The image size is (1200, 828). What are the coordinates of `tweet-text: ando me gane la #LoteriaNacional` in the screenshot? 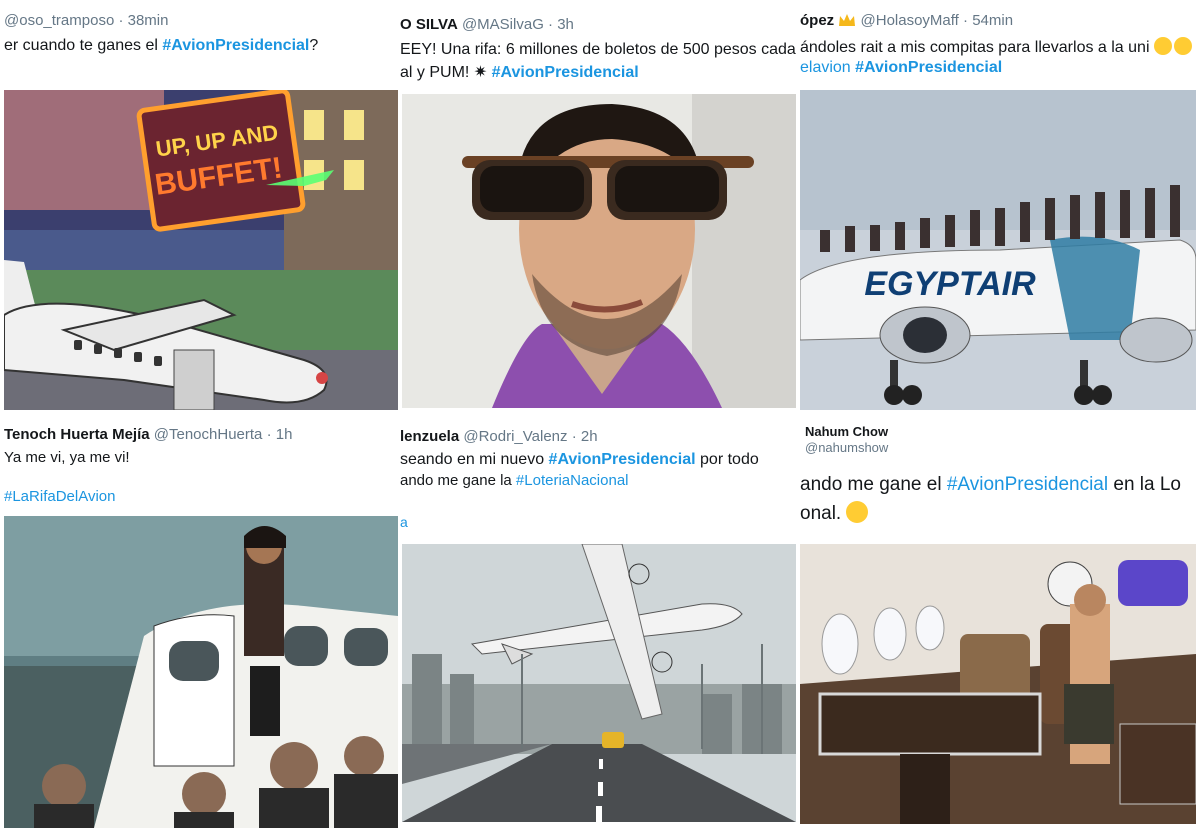 It's located at (514, 480).